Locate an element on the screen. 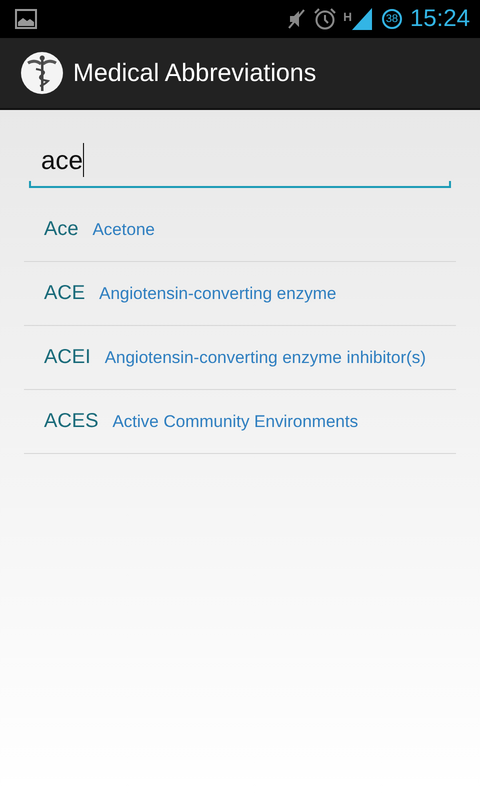 The width and height of the screenshot is (480, 800). meaning: Angiotensin-converting enzyme is located at coordinates (217, 294).